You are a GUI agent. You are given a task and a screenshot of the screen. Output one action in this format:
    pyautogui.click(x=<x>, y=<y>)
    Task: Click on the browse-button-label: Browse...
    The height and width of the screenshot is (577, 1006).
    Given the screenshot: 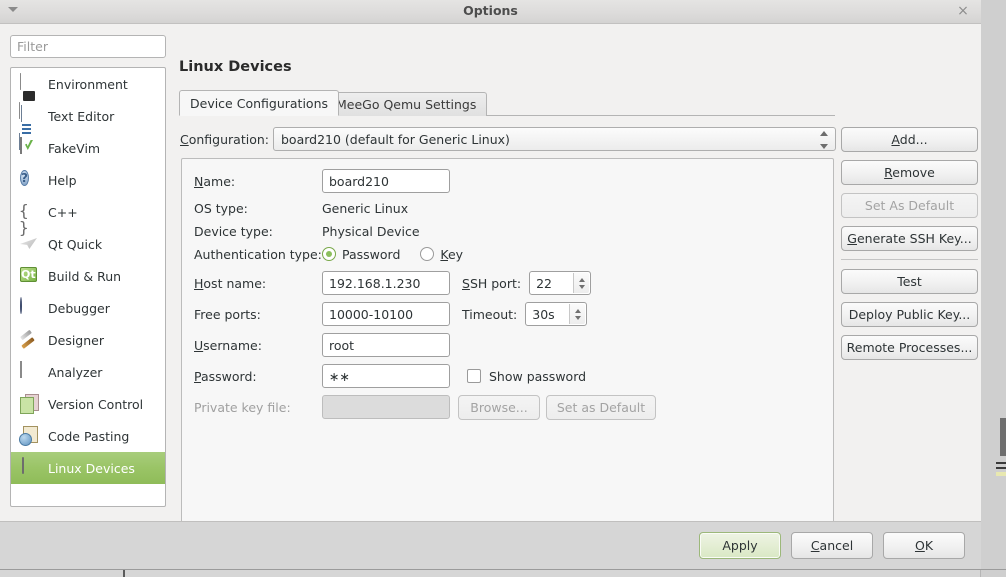 What is the action you would take?
    pyautogui.click(x=499, y=407)
    